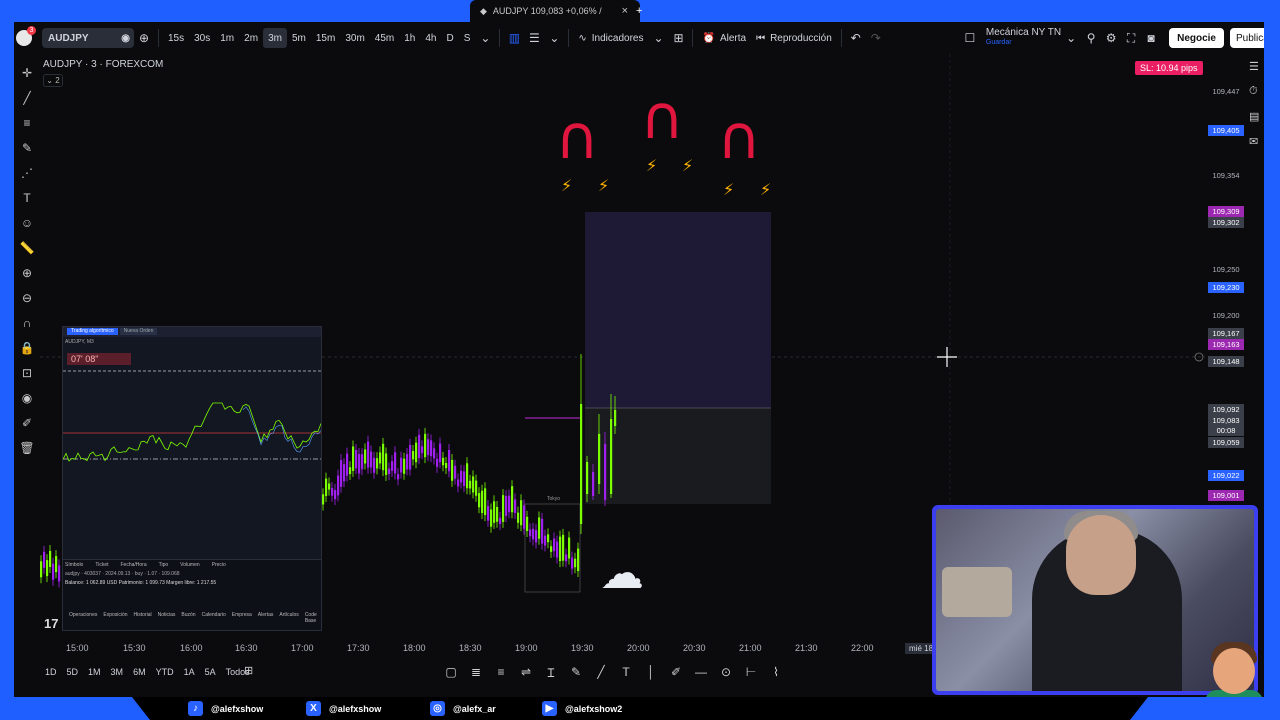 This screenshot has width=1280, height=720. What do you see at coordinates (242, 618) in the screenshot?
I see `mt-bottom-tab: Empresa` at bounding box center [242, 618].